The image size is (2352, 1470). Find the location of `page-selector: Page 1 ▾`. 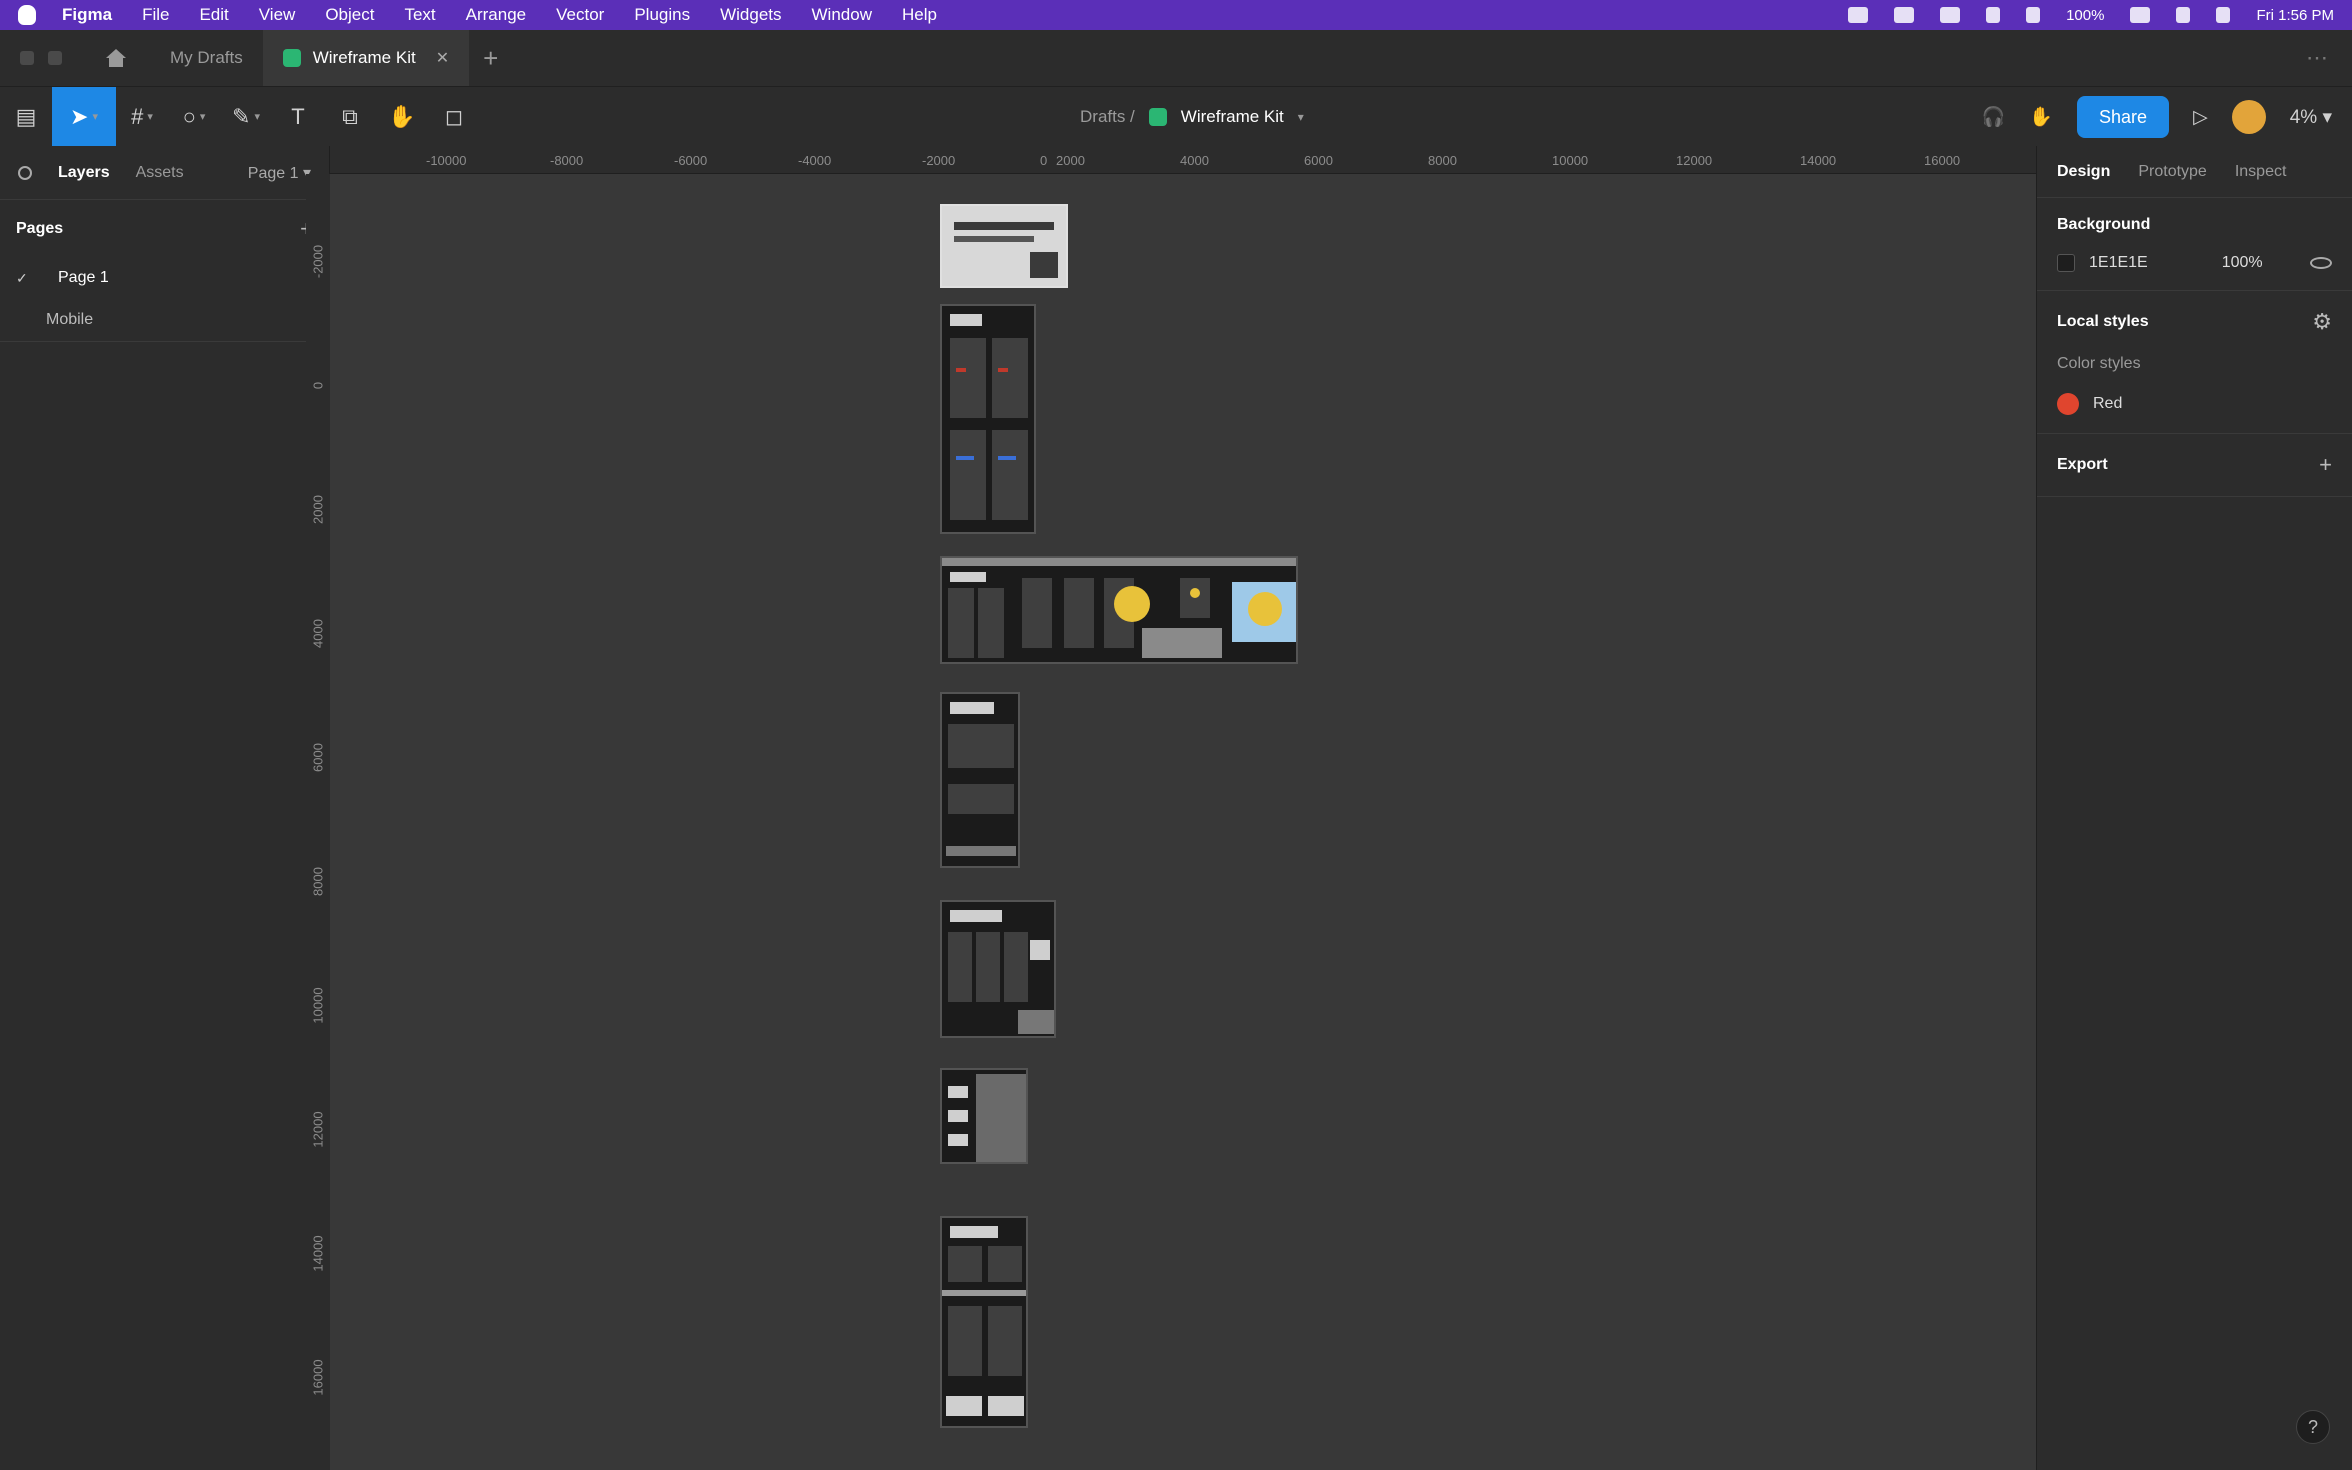

page-selector: Page 1 ▾ is located at coordinates (279, 173).